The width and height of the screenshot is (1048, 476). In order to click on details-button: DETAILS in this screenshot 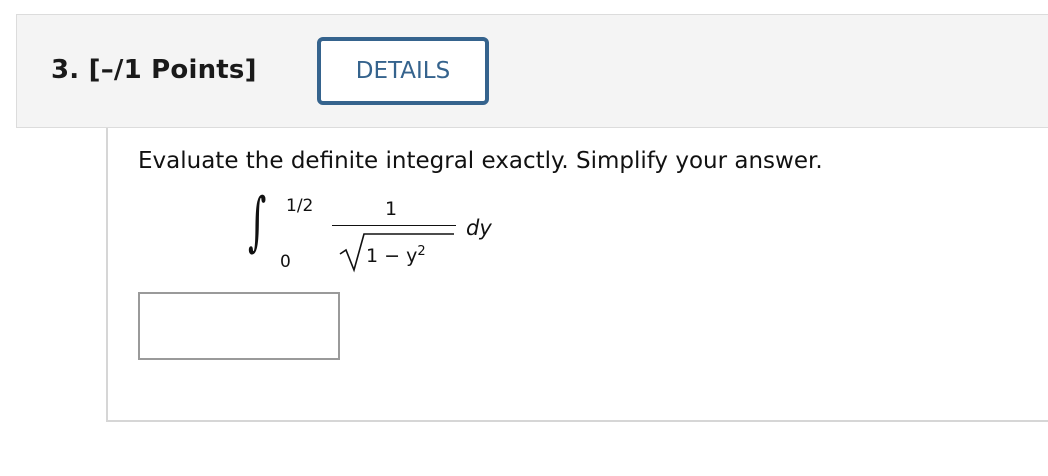, I will do `click(403, 71)`.